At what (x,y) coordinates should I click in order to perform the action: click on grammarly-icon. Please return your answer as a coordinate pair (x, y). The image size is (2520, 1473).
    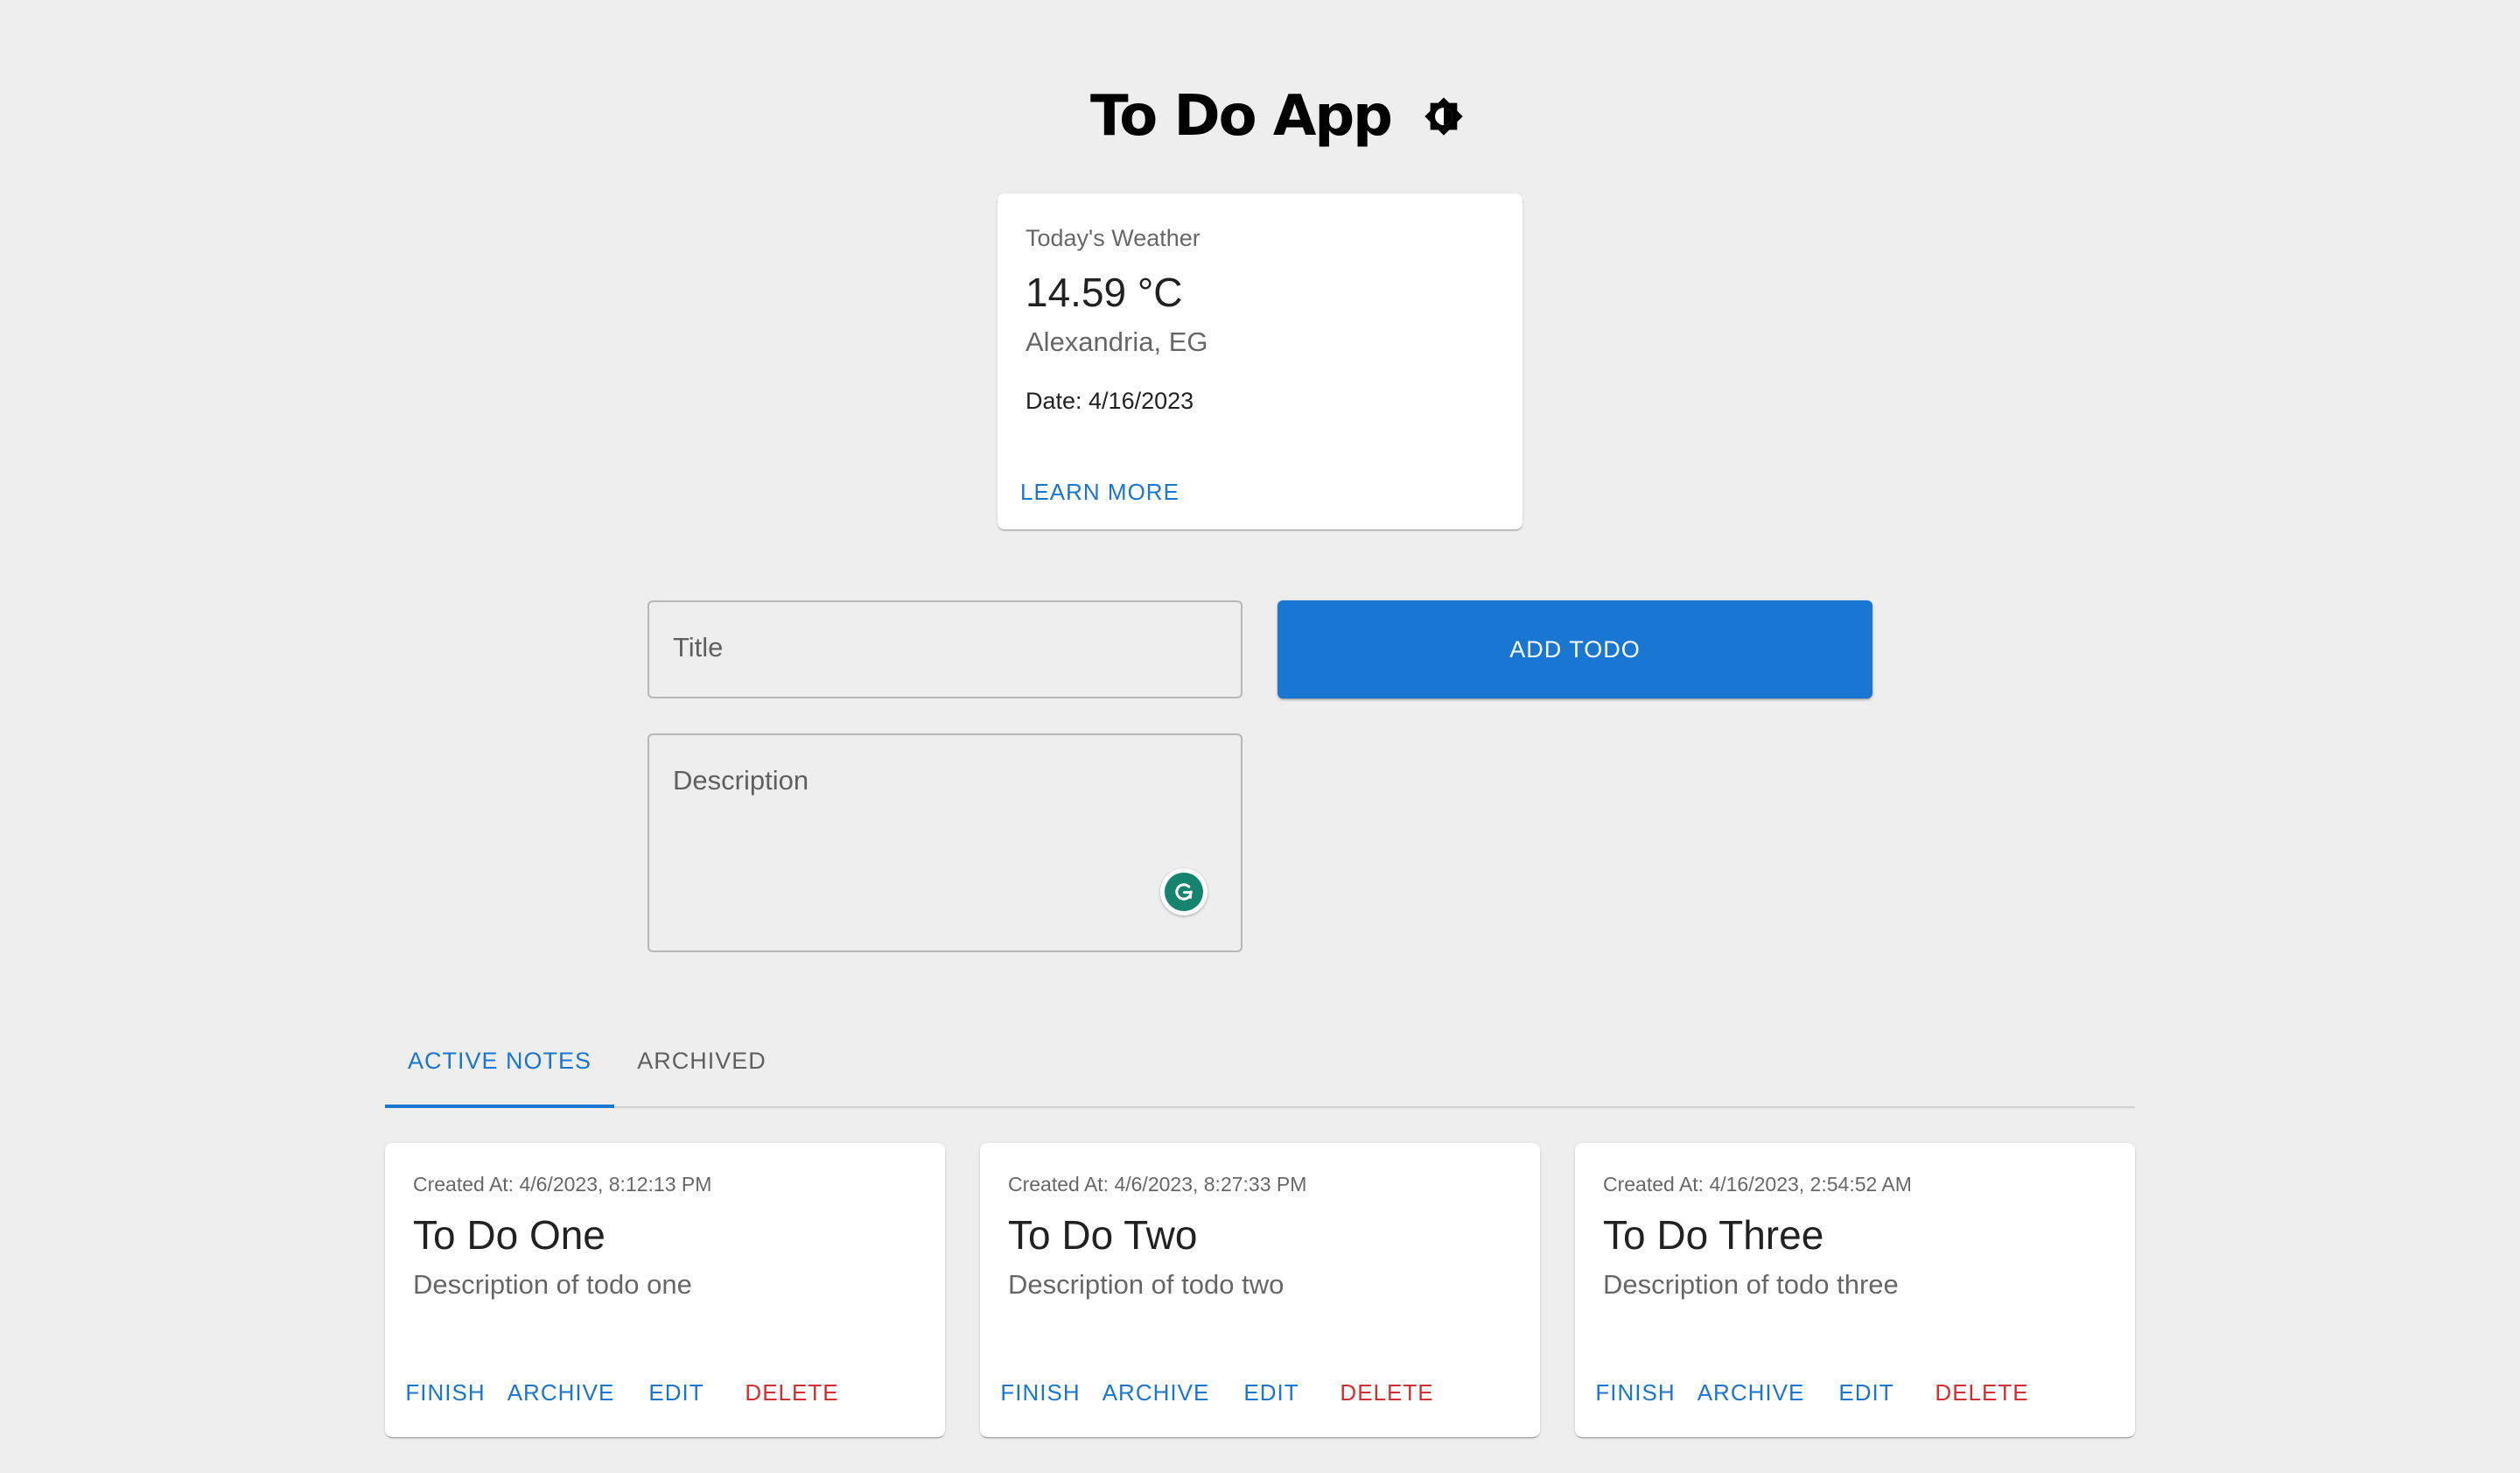
    Looking at the image, I should click on (1184, 892).